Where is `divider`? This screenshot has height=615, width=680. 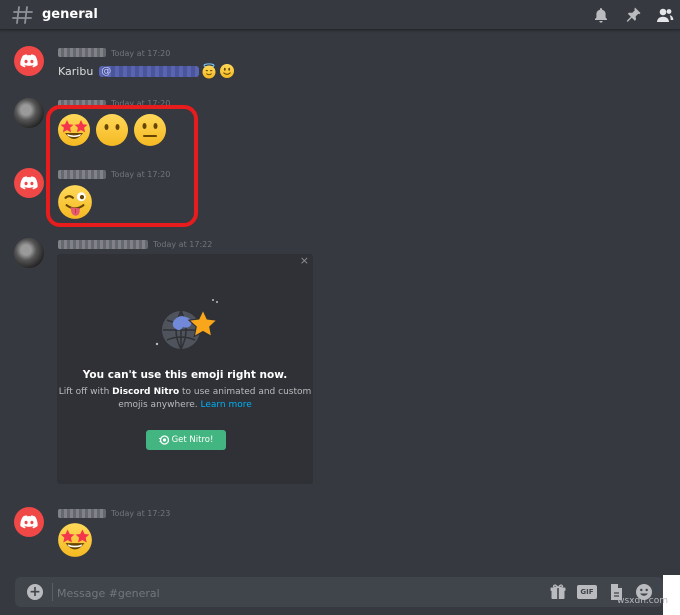
divider is located at coordinates (52, 592).